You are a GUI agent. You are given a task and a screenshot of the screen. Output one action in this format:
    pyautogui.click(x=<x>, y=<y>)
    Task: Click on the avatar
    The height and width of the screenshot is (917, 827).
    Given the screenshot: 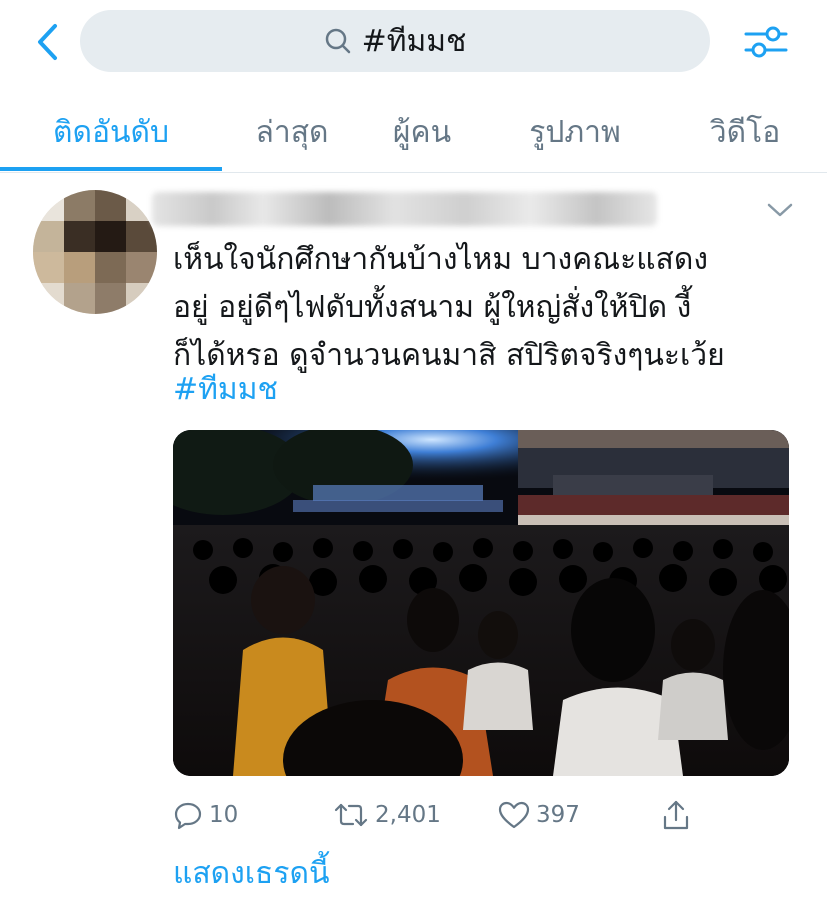 What is the action you would take?
    pyautogui.click(x=95, y=252)
    